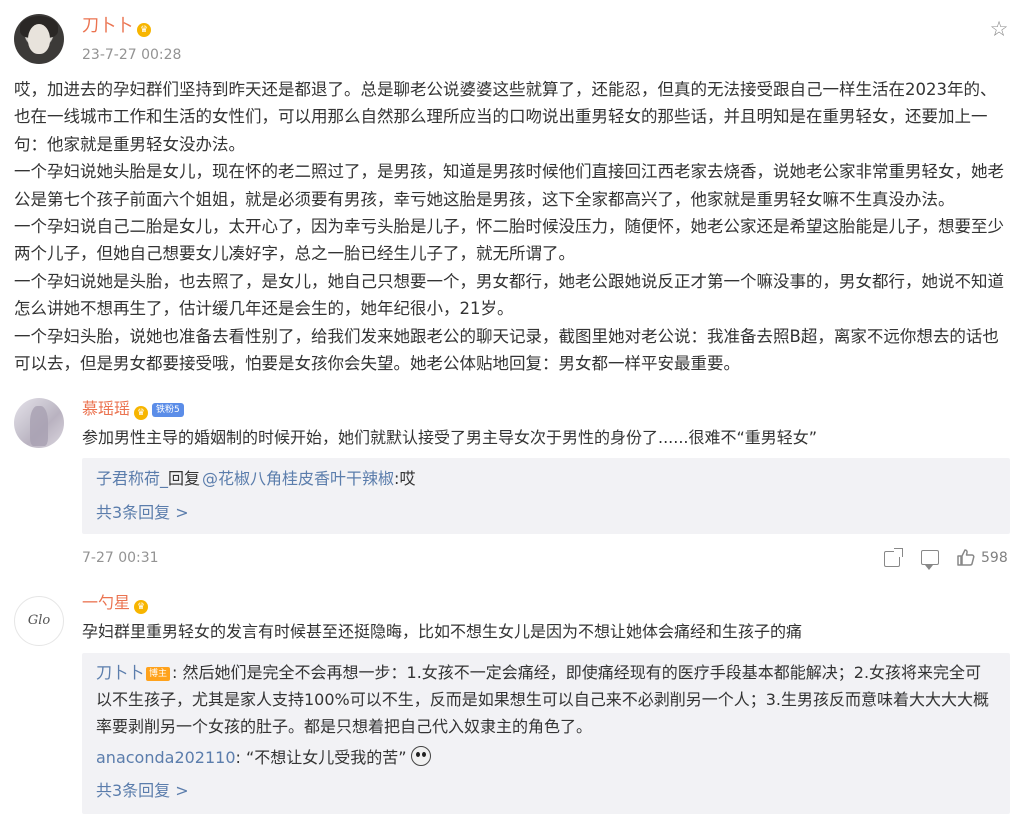 The height and width of the screenshot is (822, 1024). I want to click on reply-box: 子君称荷_回复 @花椒八角桂皮香叶干辣椒:哎 共3条回复 >, so click(546, 496).